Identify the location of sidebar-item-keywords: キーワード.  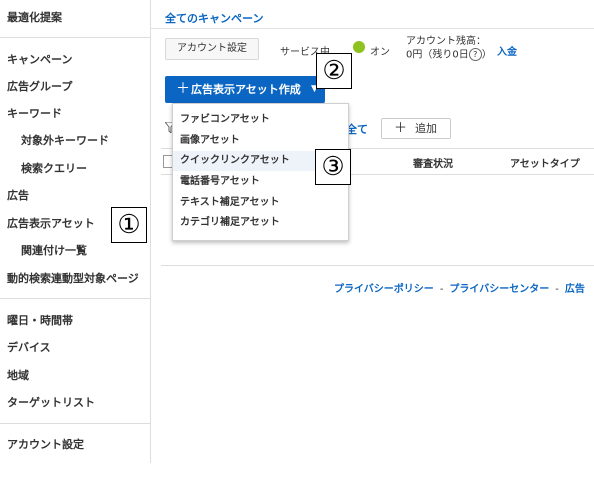
(34, 114).